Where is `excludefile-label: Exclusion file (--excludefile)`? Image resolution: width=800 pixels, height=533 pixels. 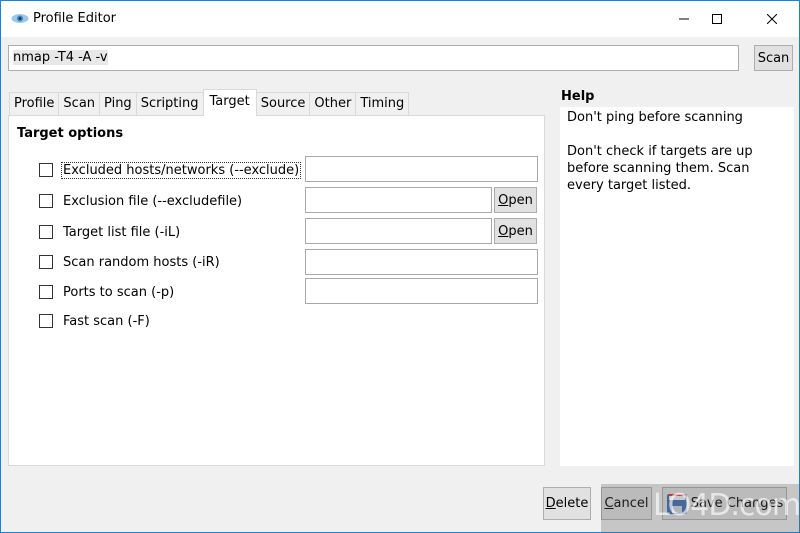
excludefile-label: Exclusion file (--excludefile) is located at coordinates (152, 201).